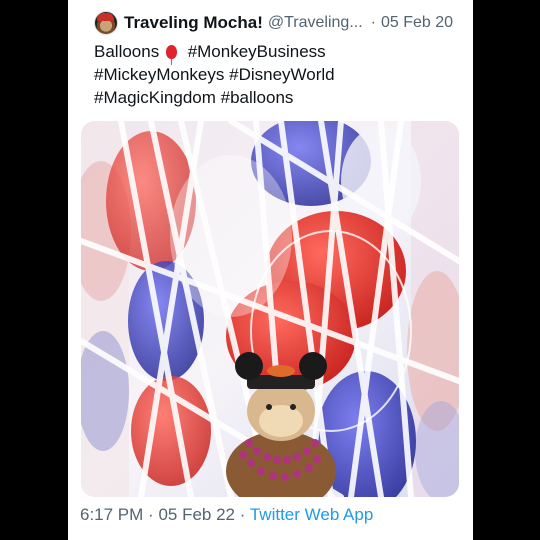 Image resolution: width=540 pixels, height=540 pixels. What do you see at coordinates (257, 51) in the screenshot?
I see `hashtag-link: #MonkeyBusiness` at bounding box center [257, 51].